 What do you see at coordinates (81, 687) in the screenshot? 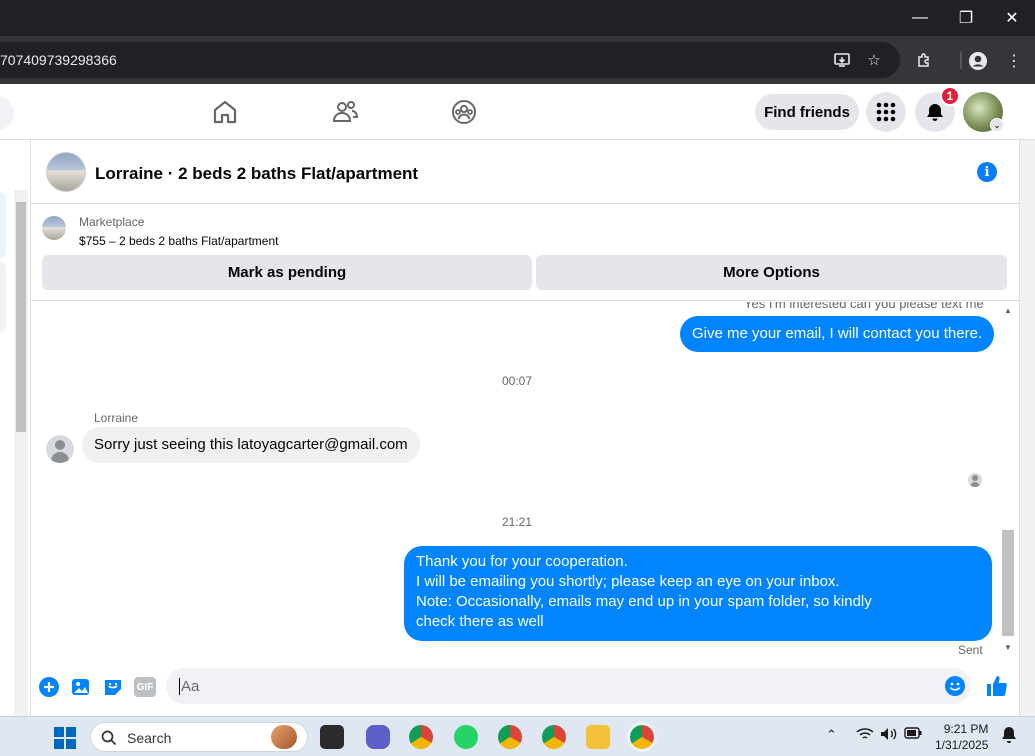
I see `photo-icon` at bounding box center [81, 687].